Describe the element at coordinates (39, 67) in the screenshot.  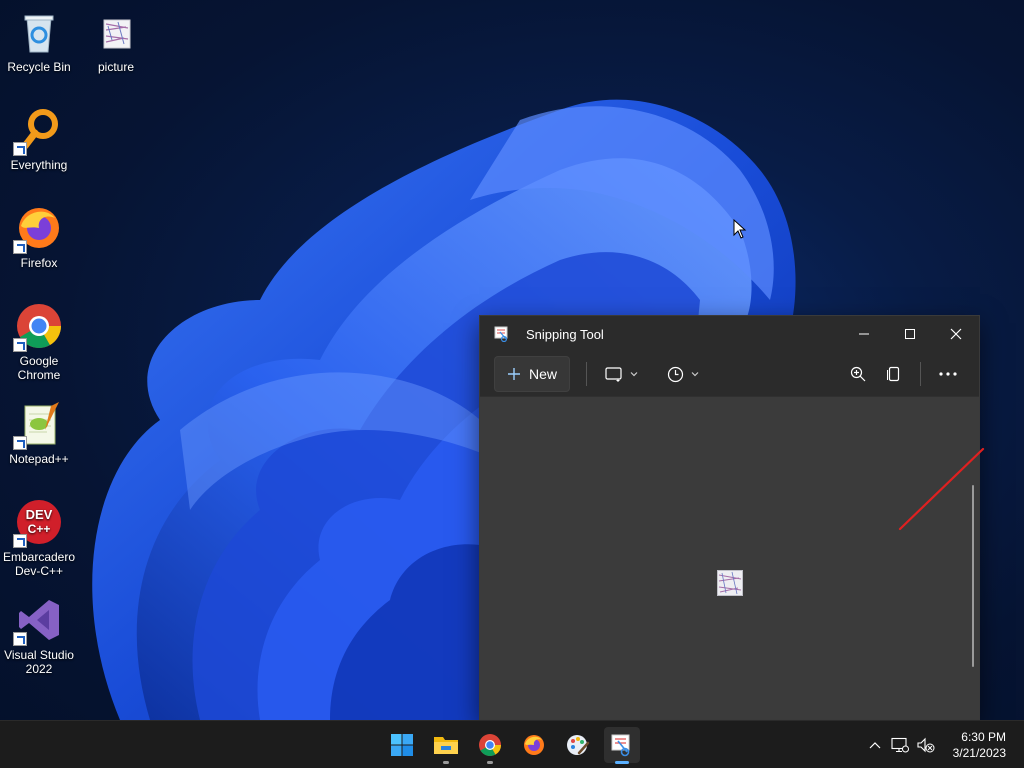
I see `desktop-icon-label: Recycle Bin` at that location.